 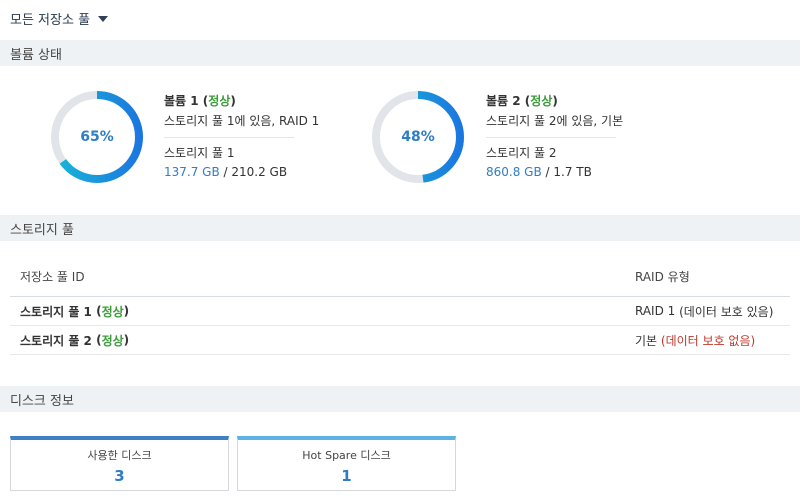 I want to click on volume-status-header: 볼륨 상태, so click(x=400, y=53).